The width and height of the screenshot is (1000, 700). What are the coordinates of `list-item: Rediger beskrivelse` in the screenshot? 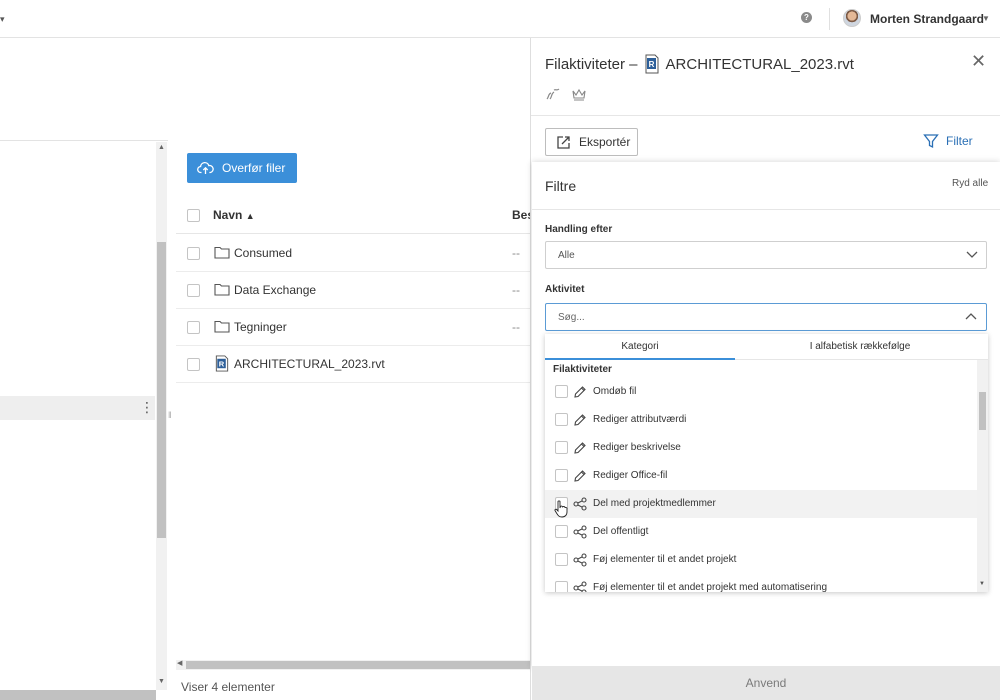 It's located at (761, 448).